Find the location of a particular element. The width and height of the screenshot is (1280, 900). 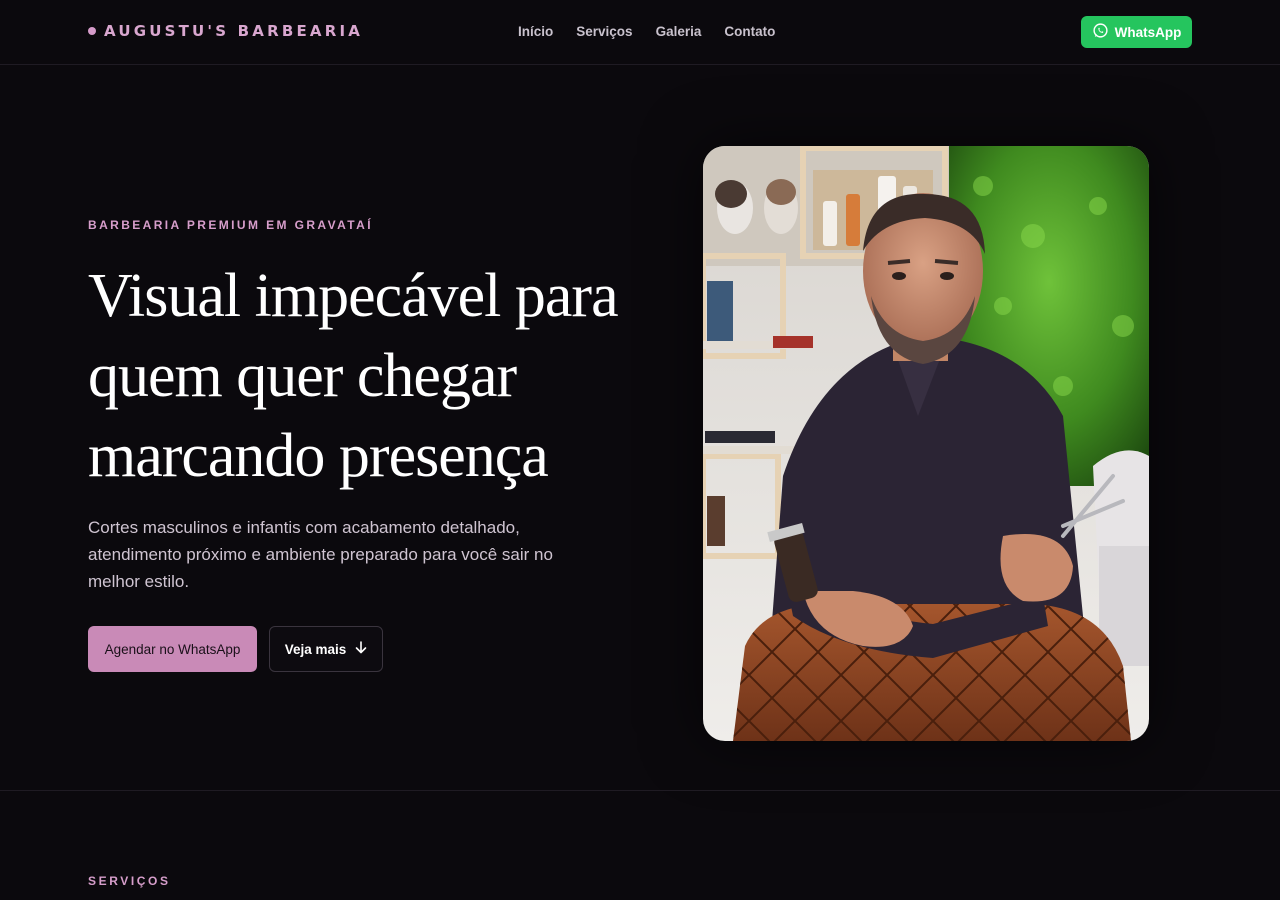

section-divider is located at coordinates (640, 790).